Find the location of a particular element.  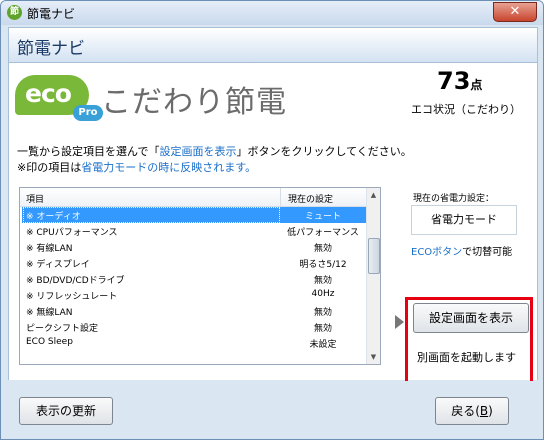

row-setting-value: ミュート is located at coordinates (323, 215).